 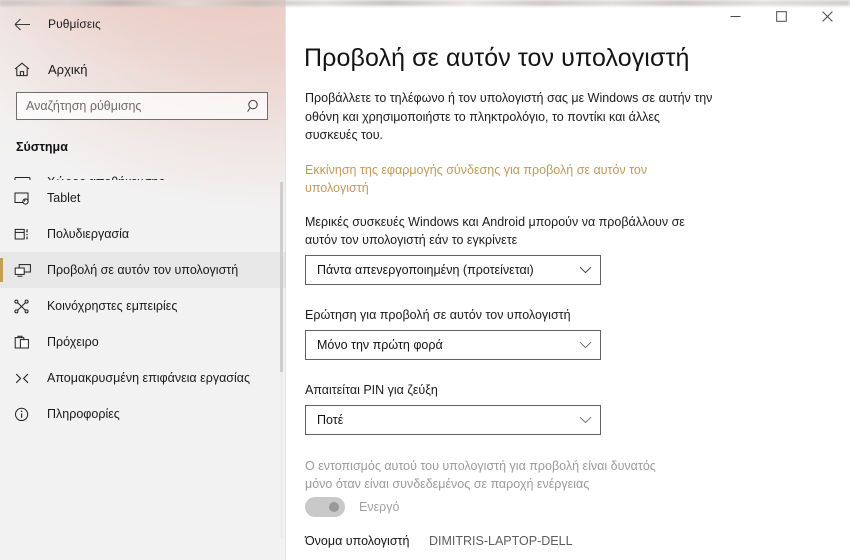 What do you see at coordinates (735, 16) in the screenshot?
I see `minimize-icon` at bounding box center [735, 16].